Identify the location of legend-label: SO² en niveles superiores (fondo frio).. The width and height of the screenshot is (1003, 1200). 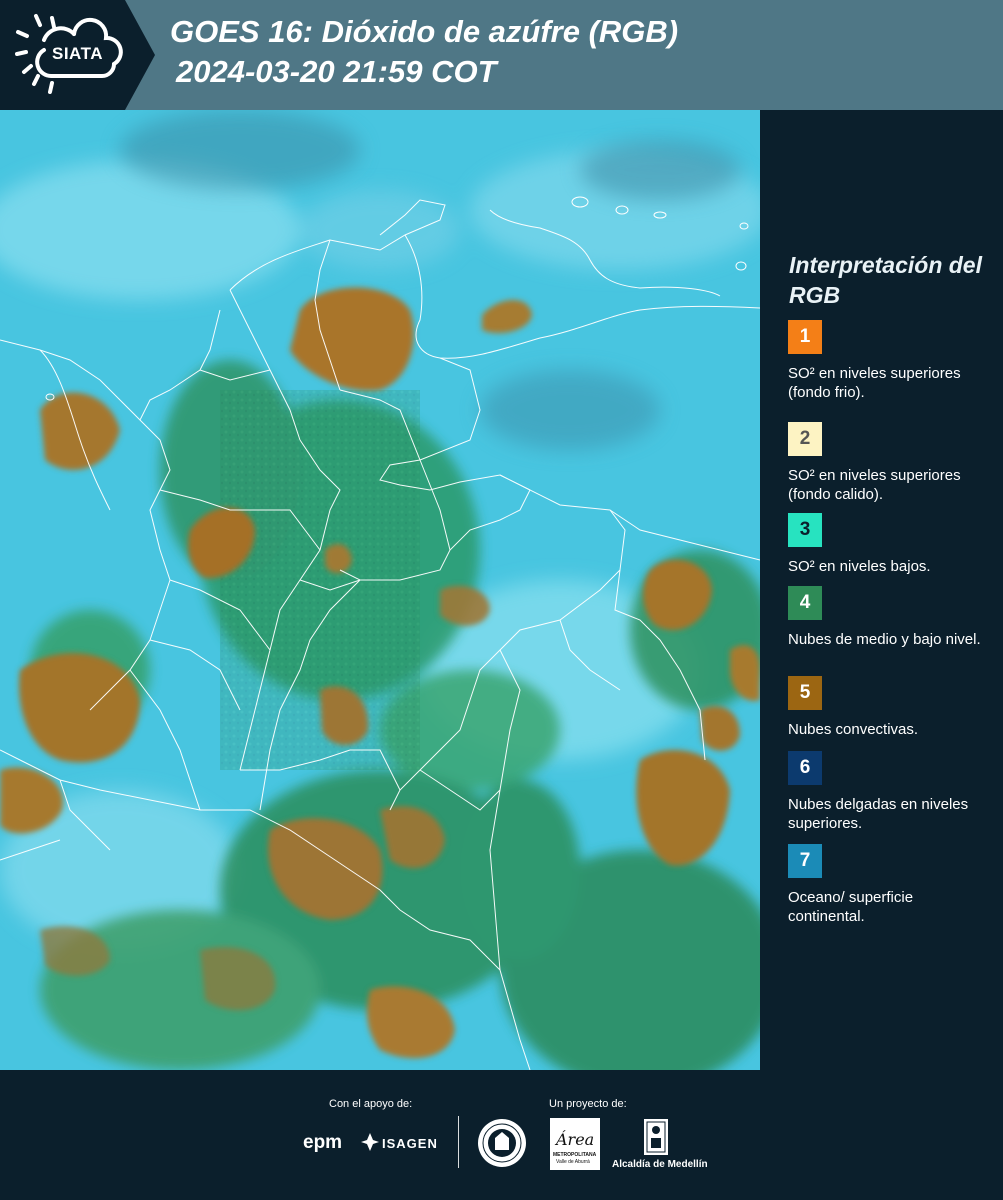
(874, 383).